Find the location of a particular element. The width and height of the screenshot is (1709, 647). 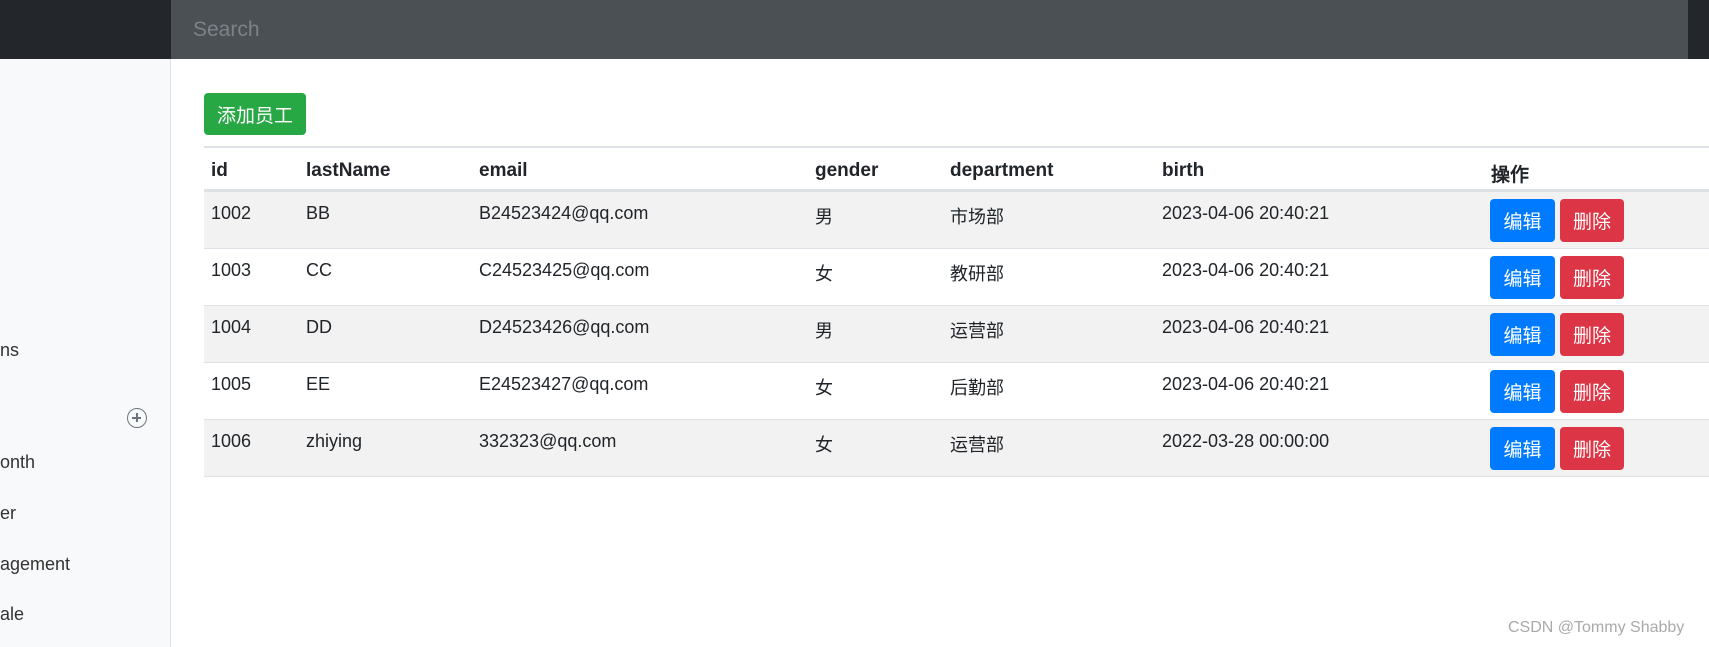

column-header-birth: birth is located at coordinates (1183, 170).